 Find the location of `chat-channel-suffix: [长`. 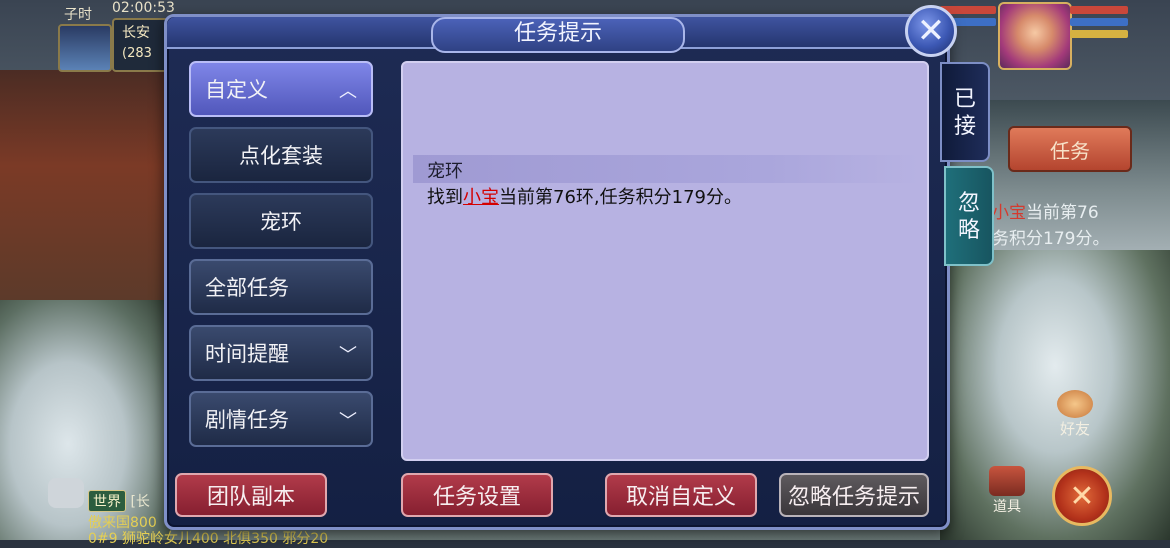

chat-channel-suffix: [长 is located at coordinates (140, 502).